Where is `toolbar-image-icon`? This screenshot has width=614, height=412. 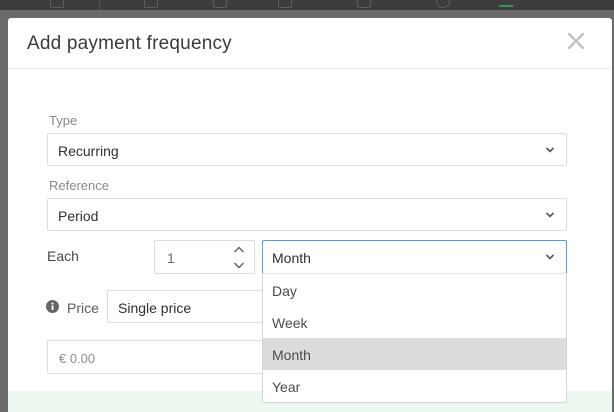 toolbar-image-icon is located at coordinates (285, 4).